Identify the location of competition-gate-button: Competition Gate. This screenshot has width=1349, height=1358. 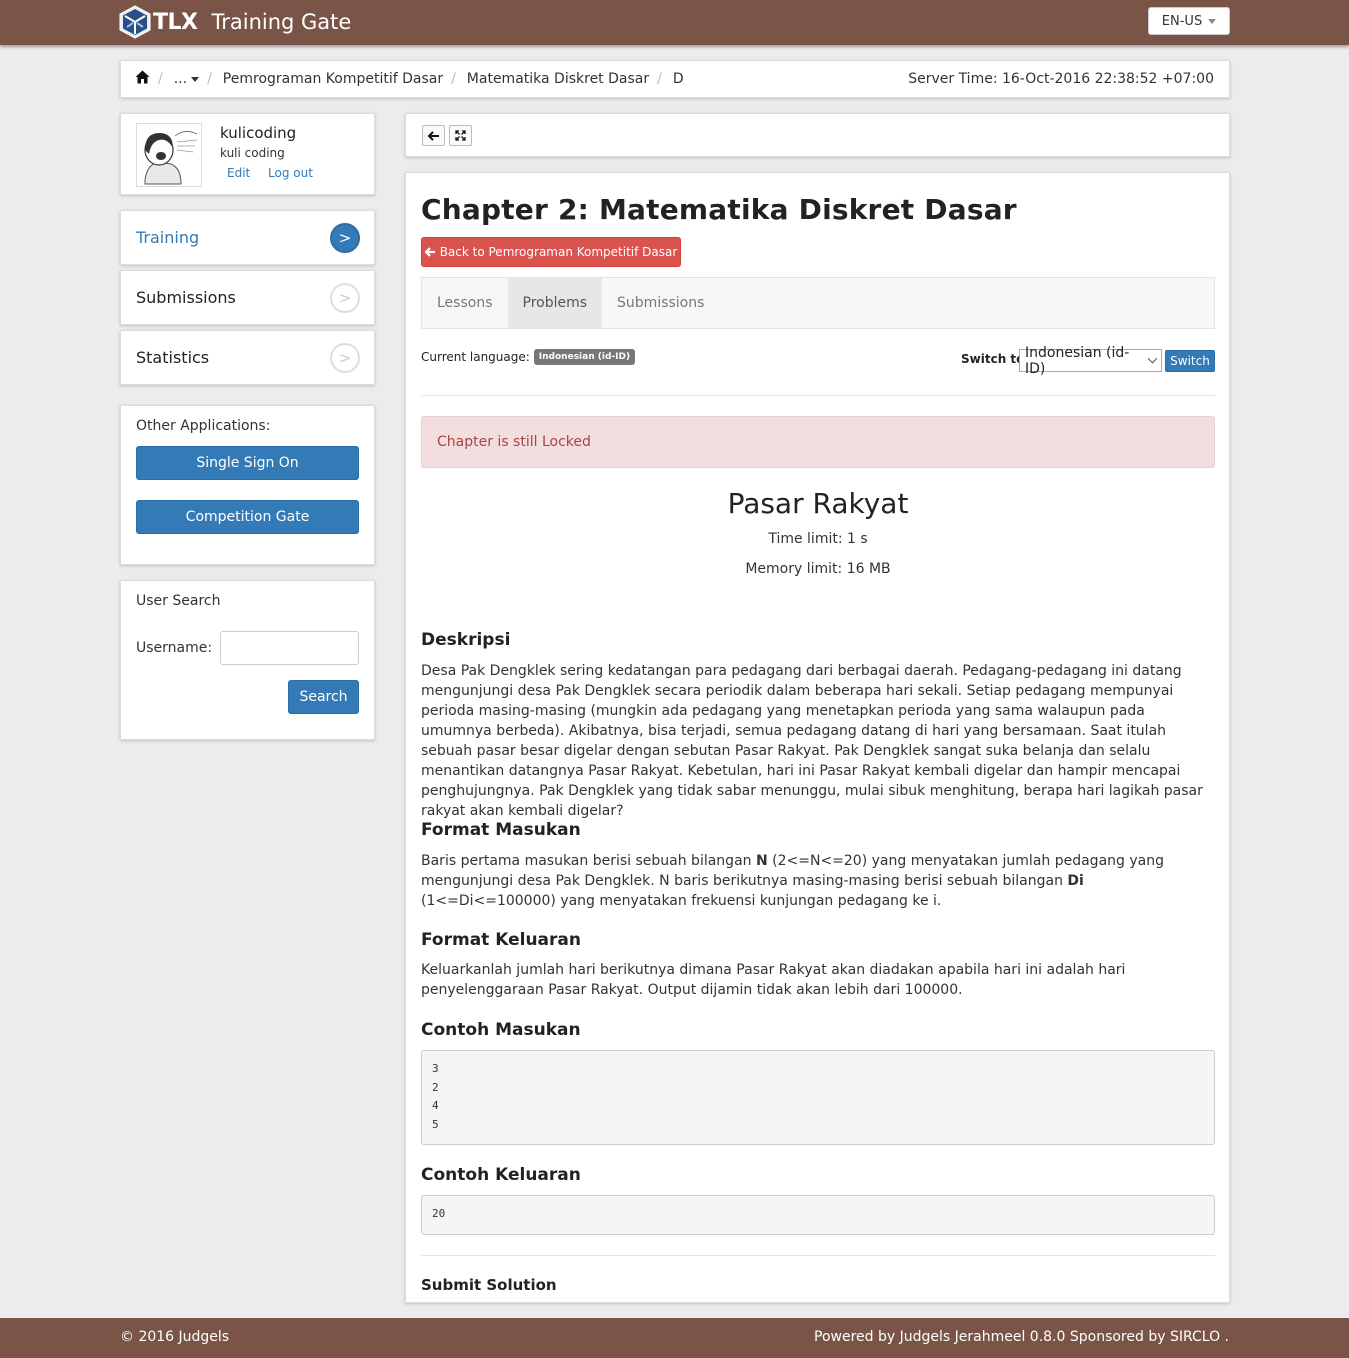
(247, 517).